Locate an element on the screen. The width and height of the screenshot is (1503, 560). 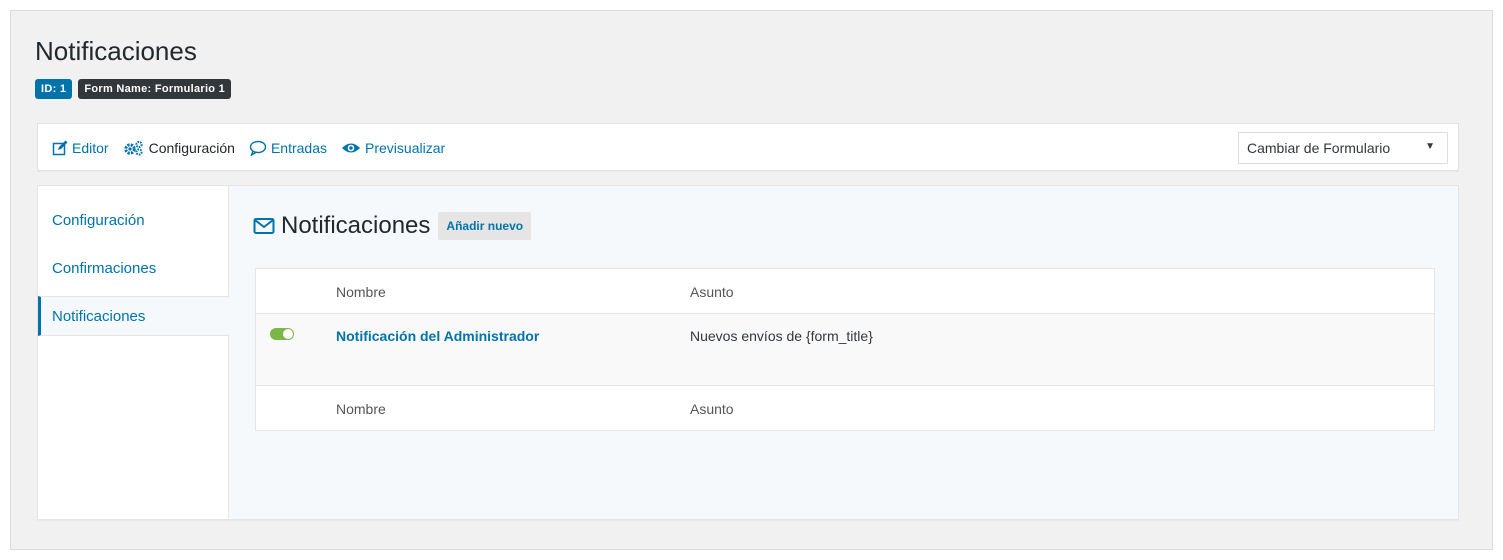
section-header: Notificaciones Añadir nuevo is located at coordinates (392, 226).